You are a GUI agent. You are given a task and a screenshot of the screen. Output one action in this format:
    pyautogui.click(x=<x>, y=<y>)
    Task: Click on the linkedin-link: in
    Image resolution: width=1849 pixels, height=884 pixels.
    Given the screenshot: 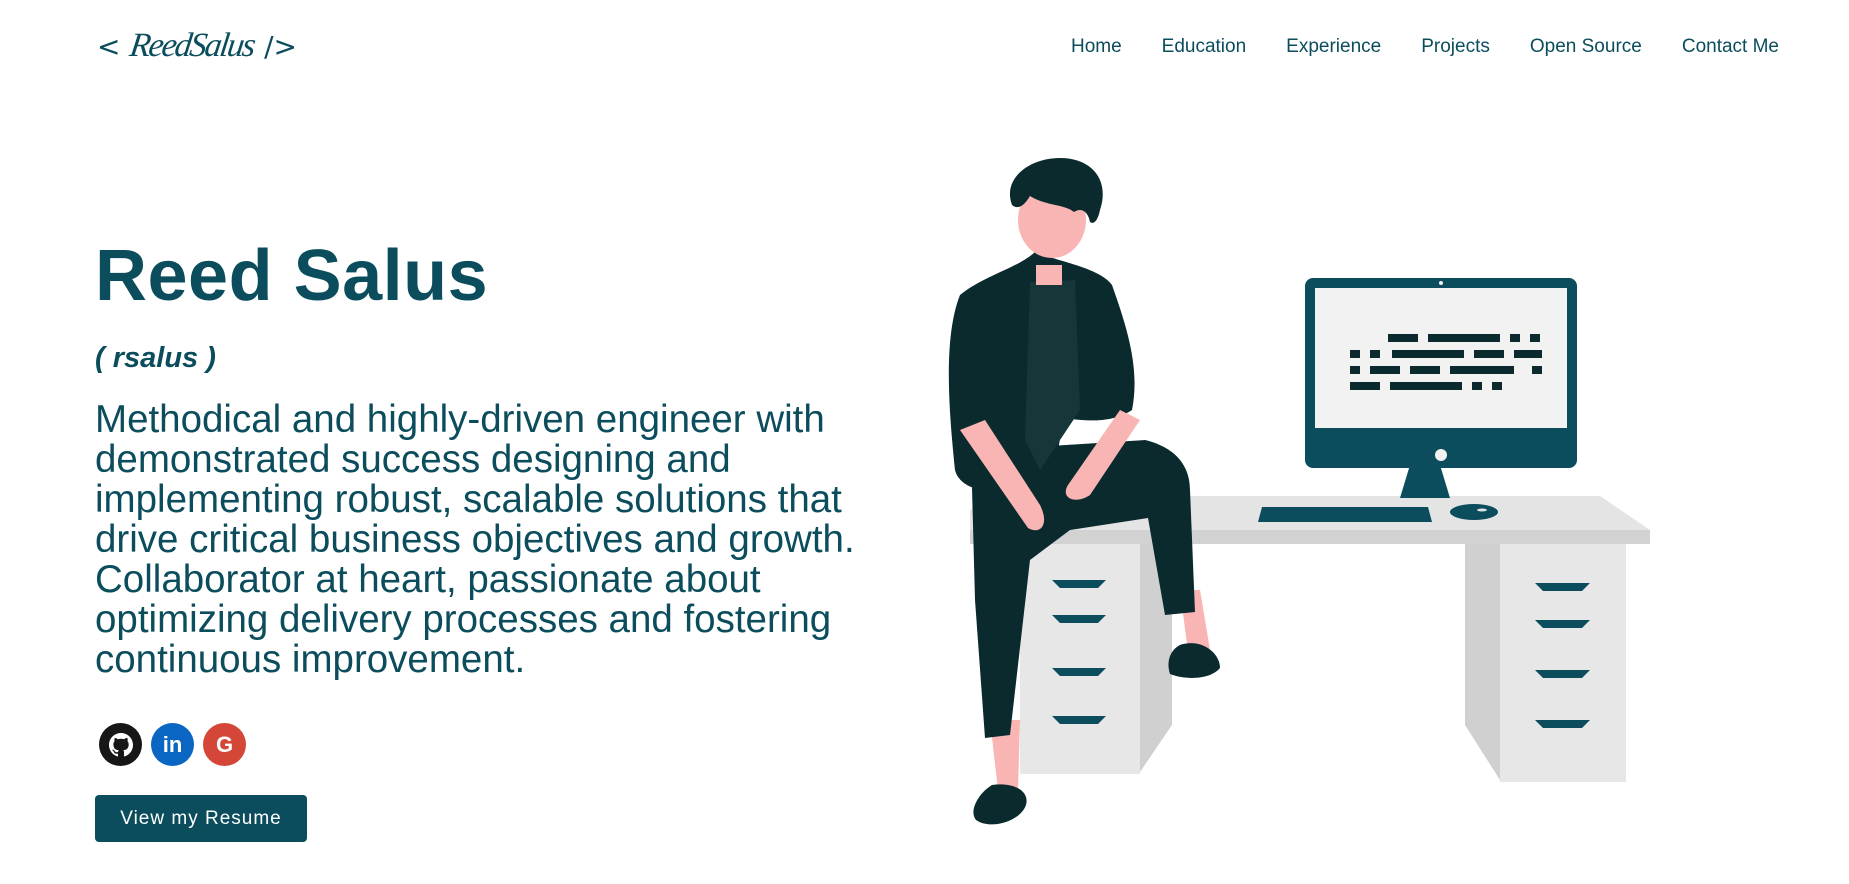 What is the action you would take?
    pyautogui.click(x=172, y=744)
    